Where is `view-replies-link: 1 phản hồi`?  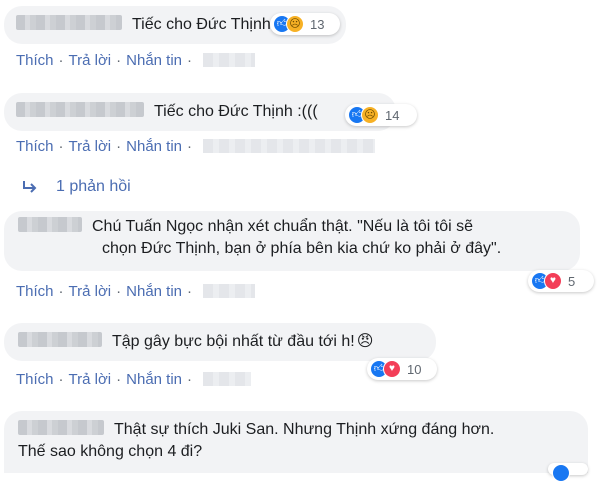
view-replies-link: 1 phản hồi is located at coordinates (76, 187).